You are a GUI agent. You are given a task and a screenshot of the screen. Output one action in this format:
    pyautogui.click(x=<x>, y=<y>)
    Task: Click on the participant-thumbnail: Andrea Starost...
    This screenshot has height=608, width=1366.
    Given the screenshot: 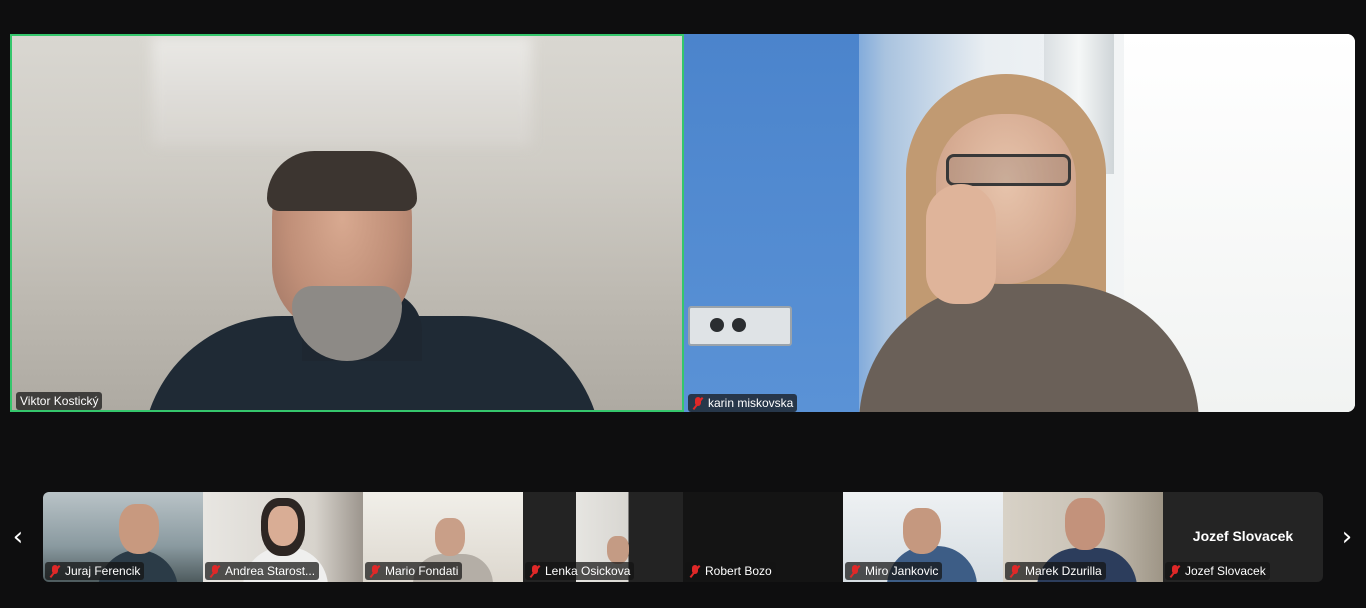 What is the action you would take?
    pyautogui.click(x=283, y=537)
    